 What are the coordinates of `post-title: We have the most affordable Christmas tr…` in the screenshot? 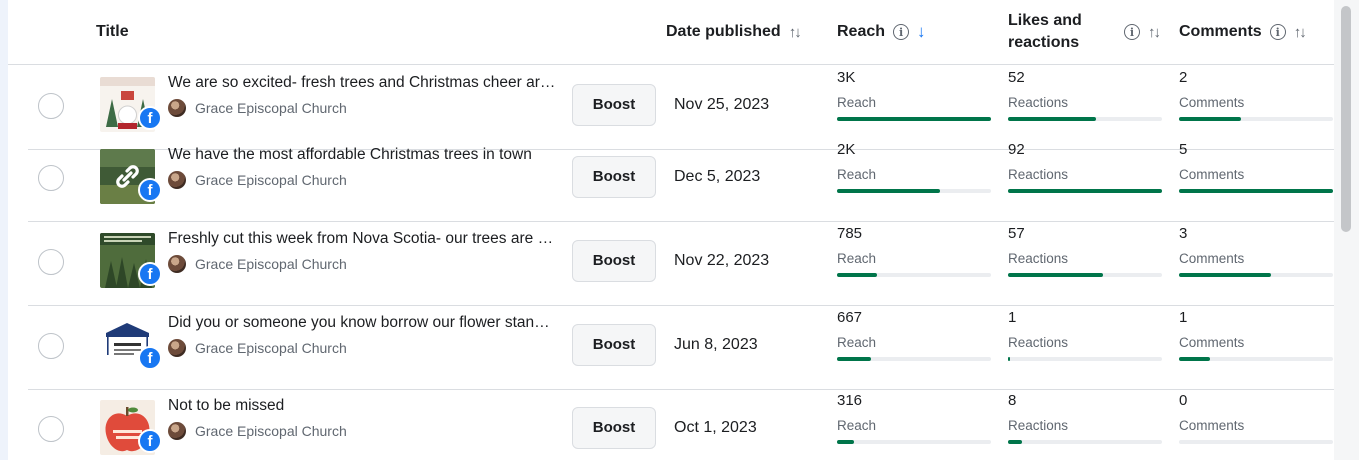 It's located at (362, 155).